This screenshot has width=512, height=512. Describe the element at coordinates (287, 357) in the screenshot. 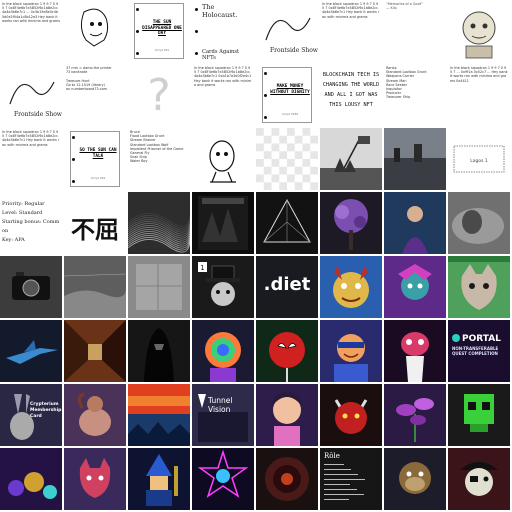

I see `spider-hero-lollipop-icon` at that location.